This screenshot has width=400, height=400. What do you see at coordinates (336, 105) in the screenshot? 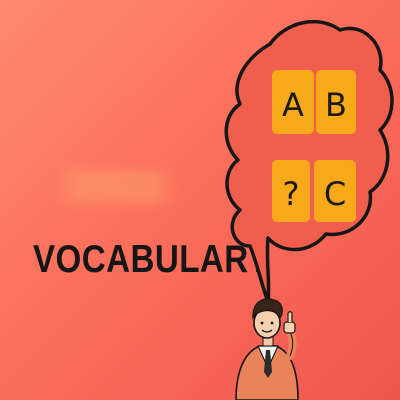
I see `tile-b-letter: B` at bounding box center [336, 105].